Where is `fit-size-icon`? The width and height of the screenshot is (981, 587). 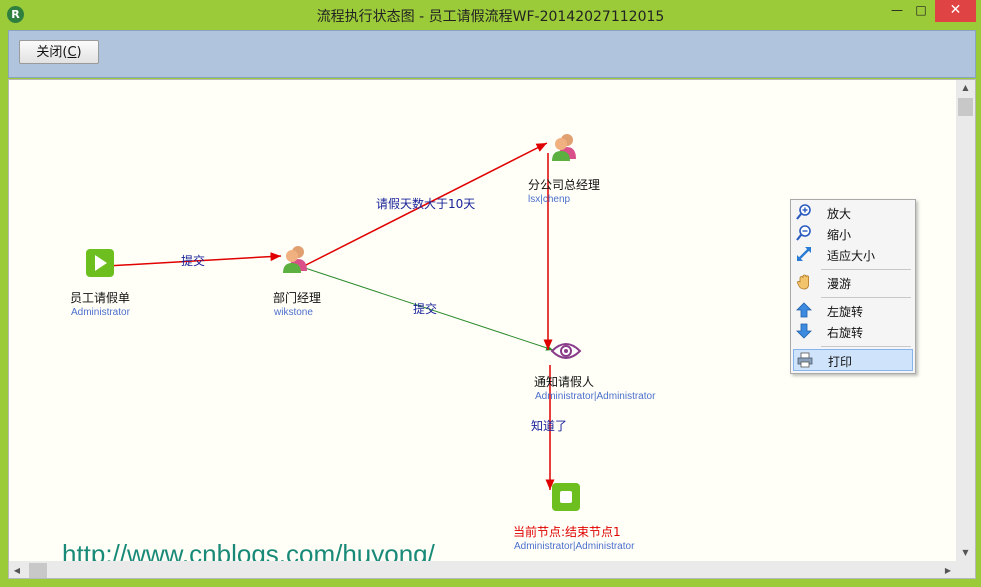 fit-size-icon is located at coordinates (804, 254).